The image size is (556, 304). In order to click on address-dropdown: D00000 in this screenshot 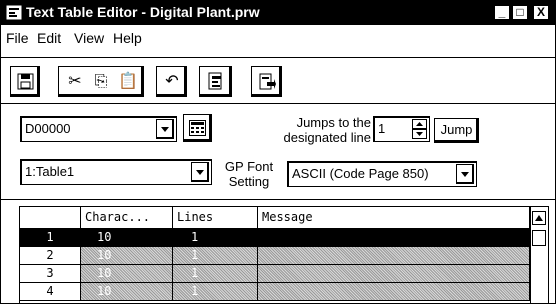, I will do `click(98, 129)`.